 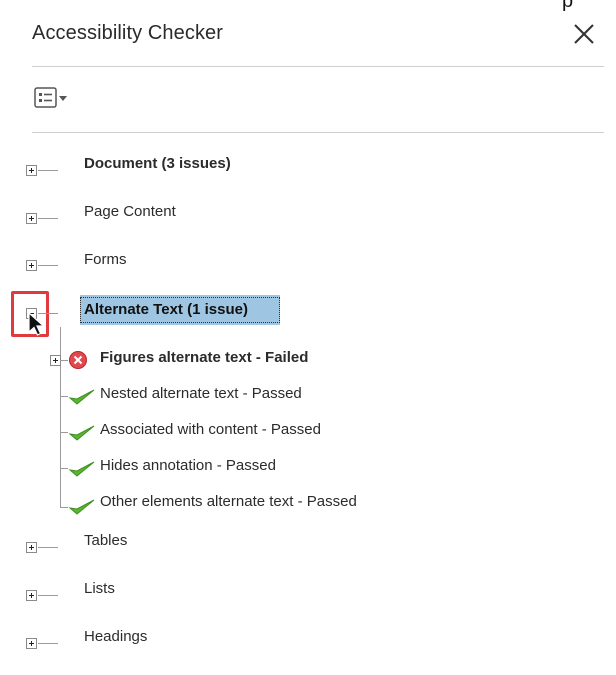 What do you see at coordinates (157, 163) in the screenshot?
I see `tree-item-label: Document (3 issues)` at bounding box center [157, 163].